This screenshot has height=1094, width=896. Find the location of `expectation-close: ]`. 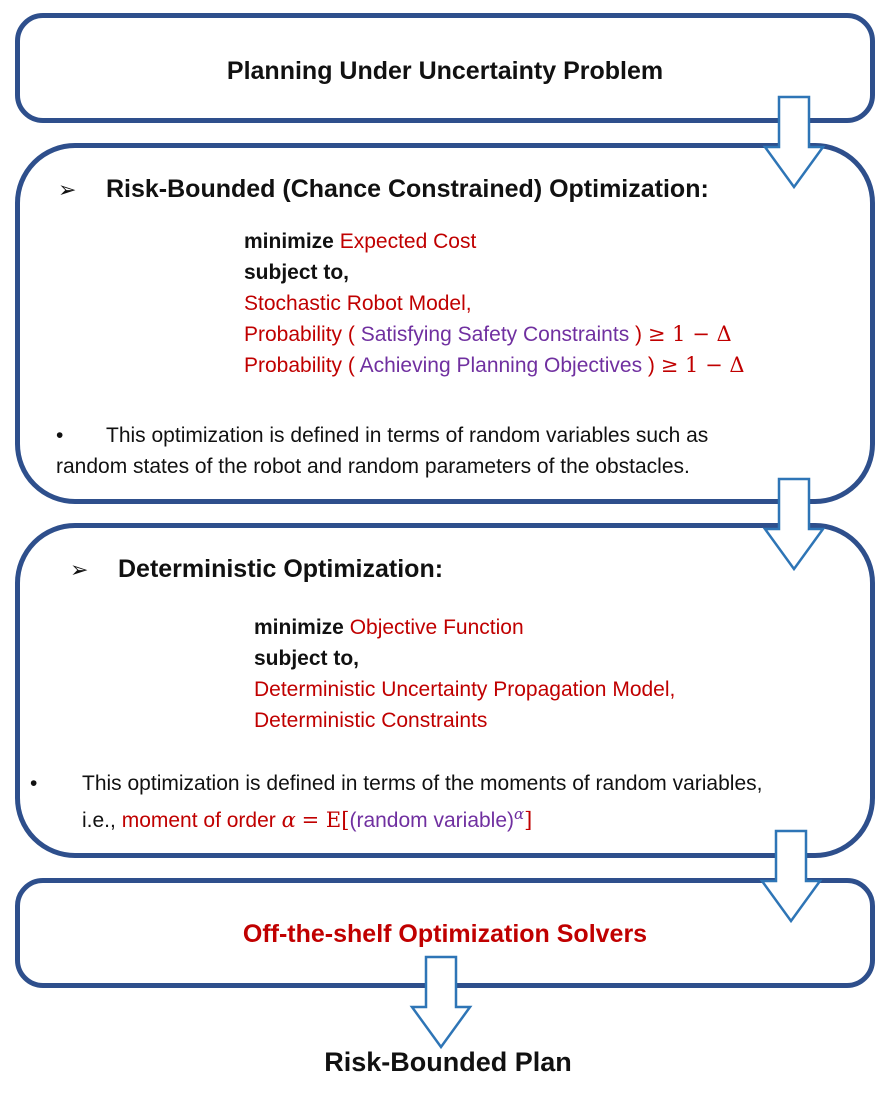

expectation-close: ] is located at coordinates (528, 820).